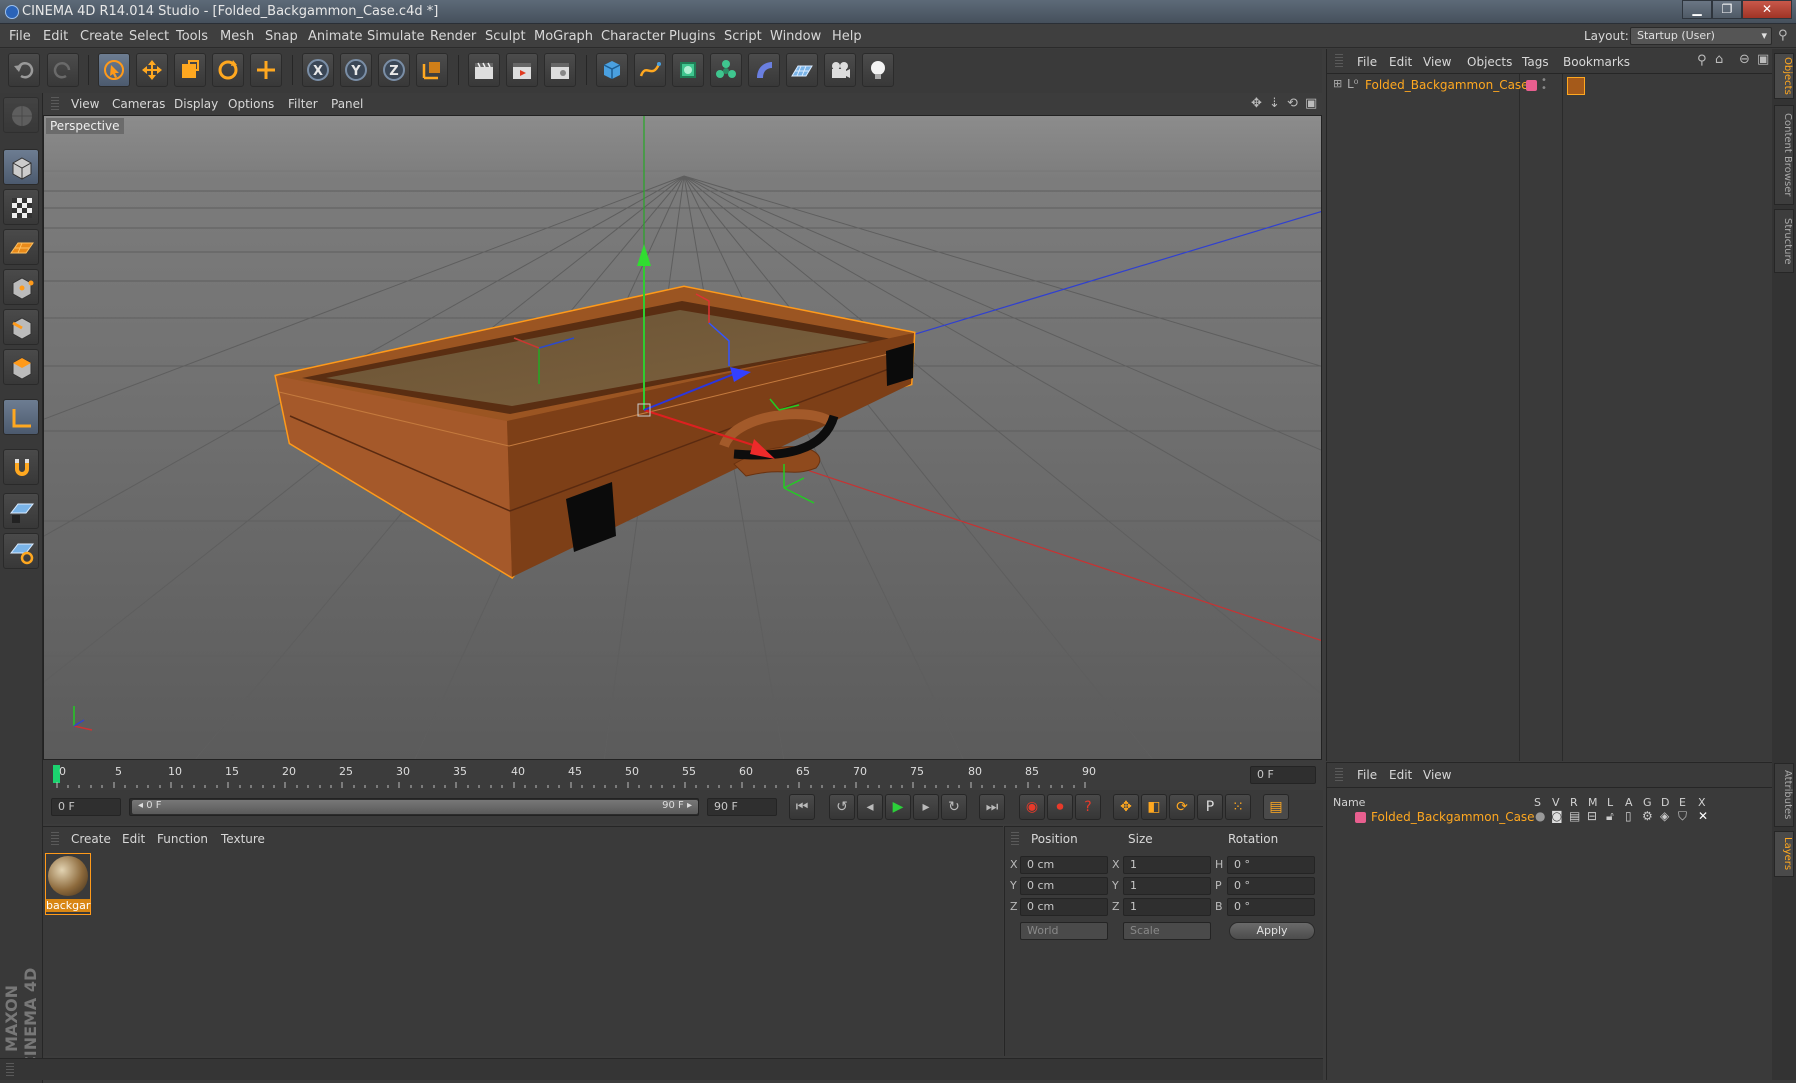 The height and width of the screenshot is (1083, 1796). I want to click on rot-h-field: 0 °, so click(1271, 865).